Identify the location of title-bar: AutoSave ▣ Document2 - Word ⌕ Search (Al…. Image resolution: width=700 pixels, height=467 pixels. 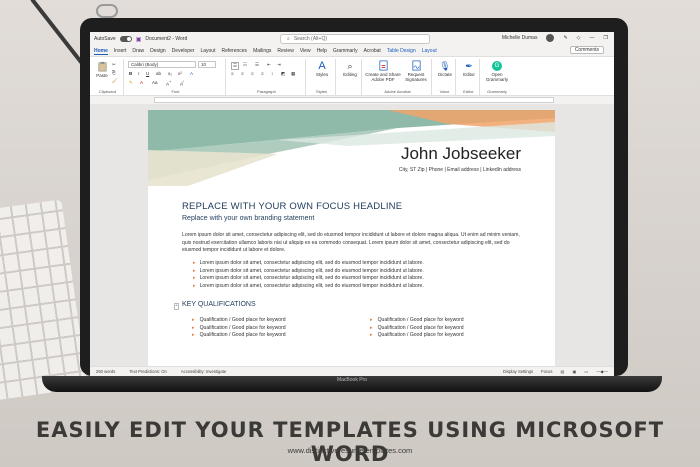
(352, 39).